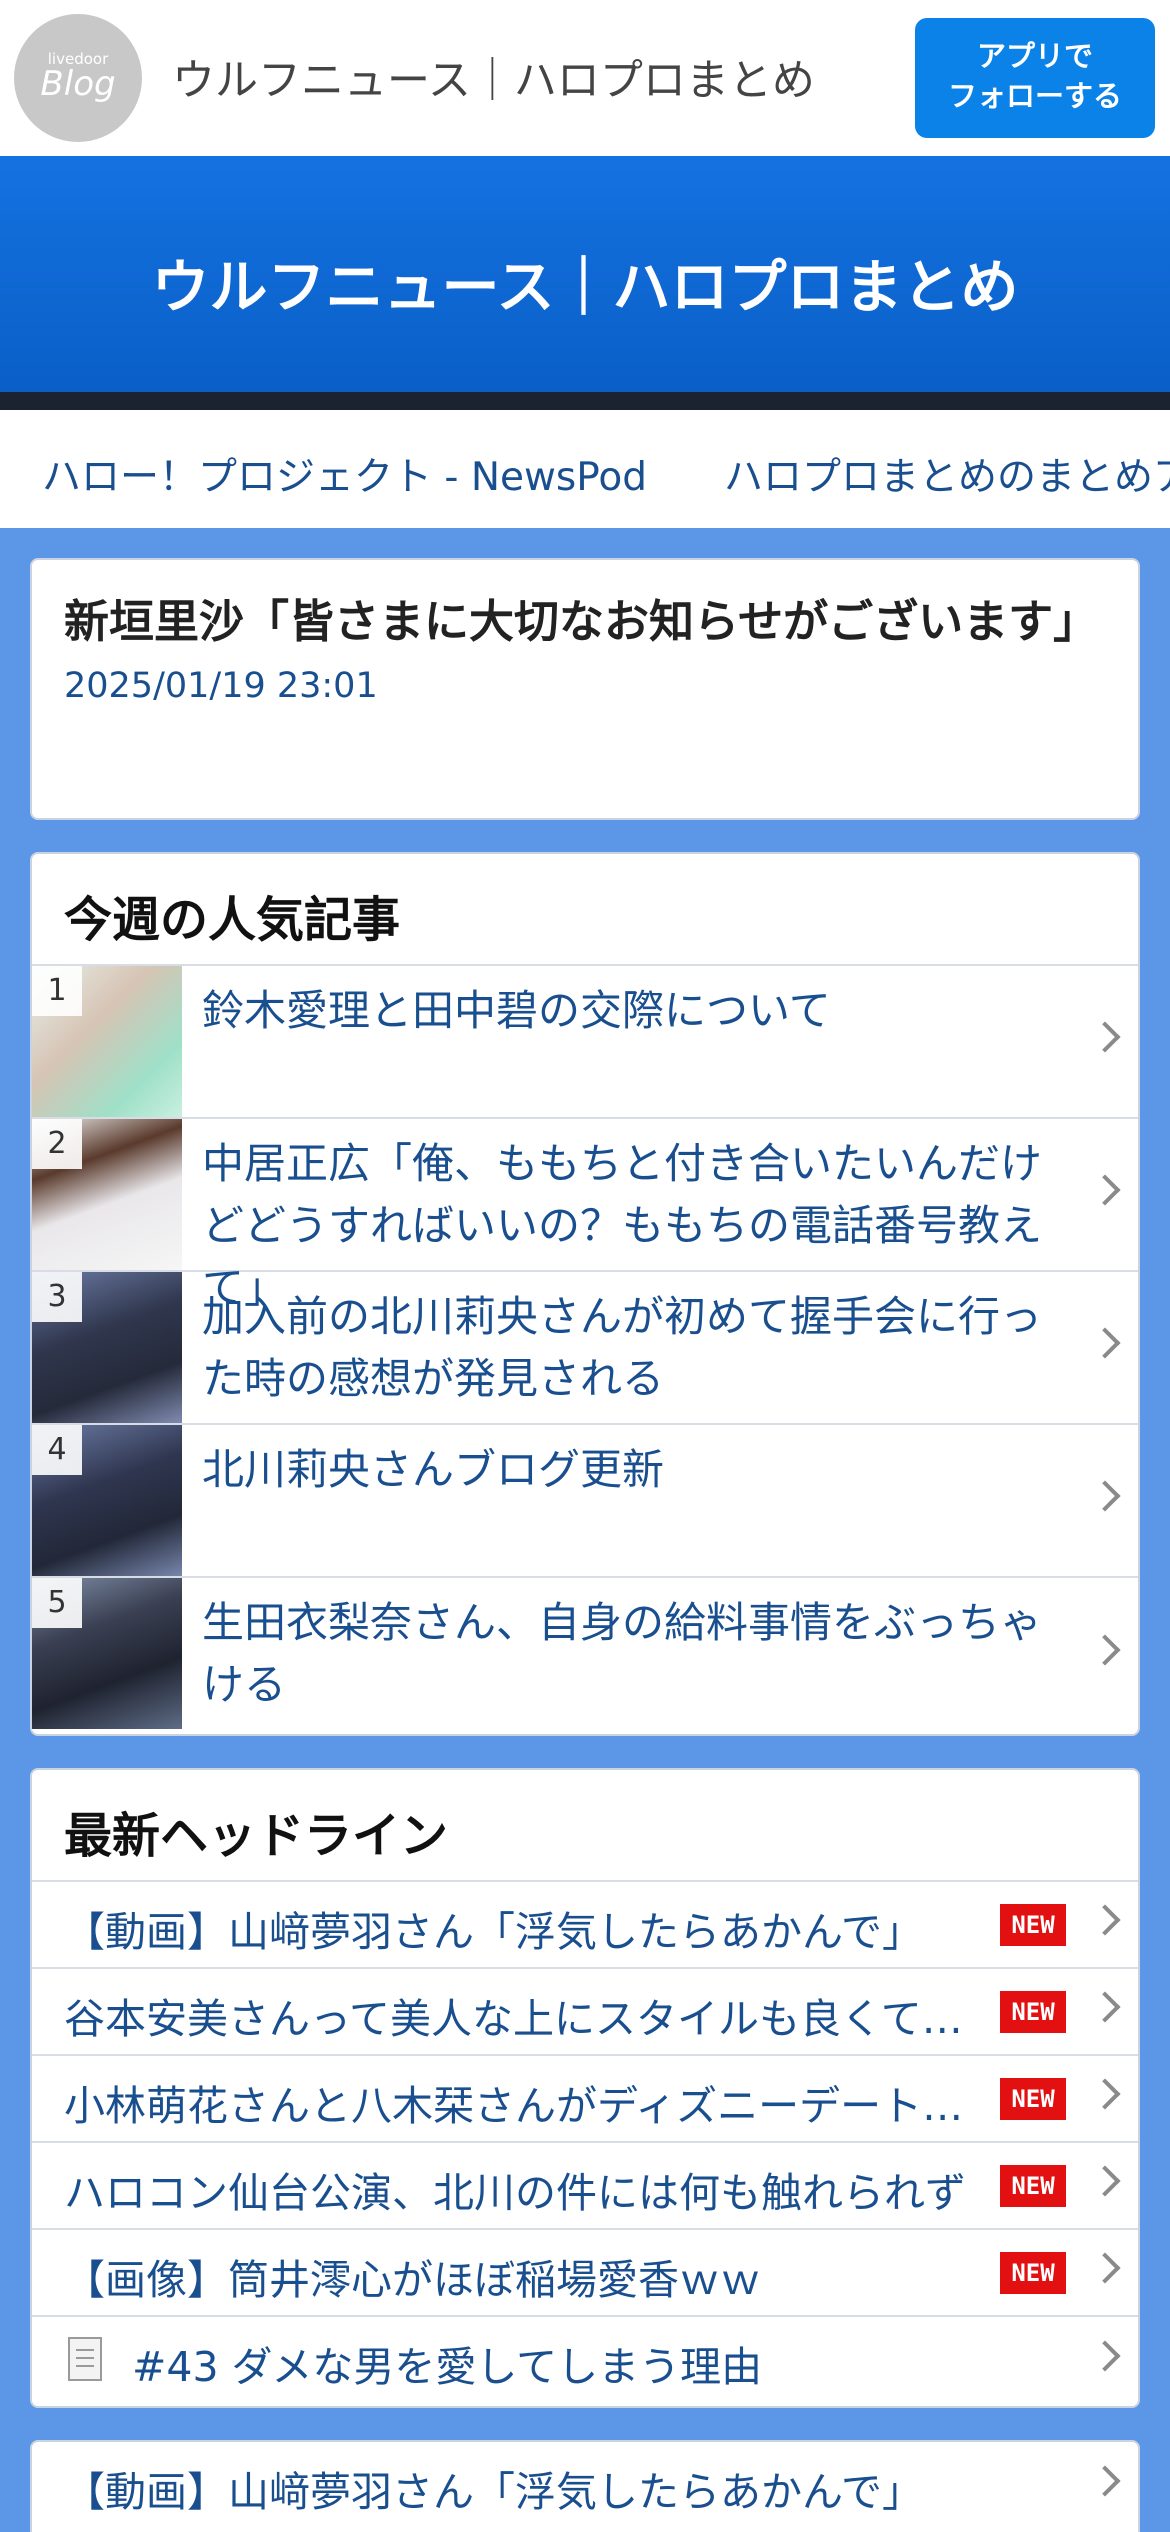 This screenshot has width=1170, height=2532. Describe the element at coordinates (412, 2280) in the screenshot. I see `headline-title: 【画像】筒井澪心がほぼ稲場愛香ｗｗ` at that location.